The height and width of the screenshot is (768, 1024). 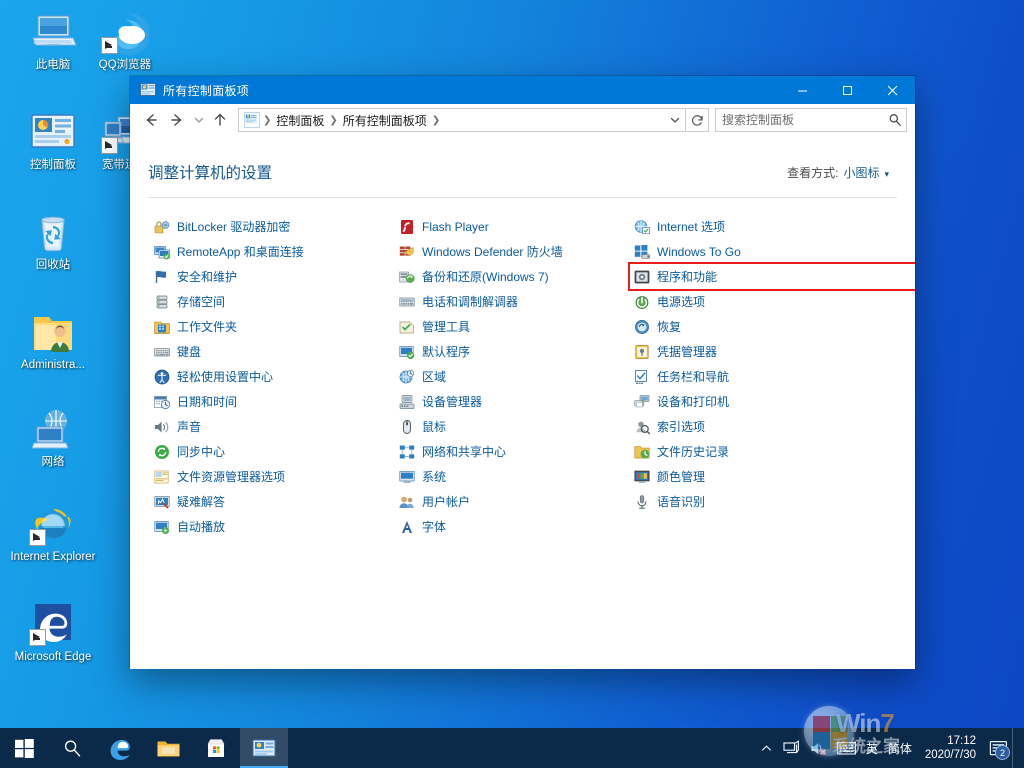 What do you see at coordinates (681, 302) in the screenshot?
I see `control-panel-item-label: 电源选项` at bounding box center [681, 302].